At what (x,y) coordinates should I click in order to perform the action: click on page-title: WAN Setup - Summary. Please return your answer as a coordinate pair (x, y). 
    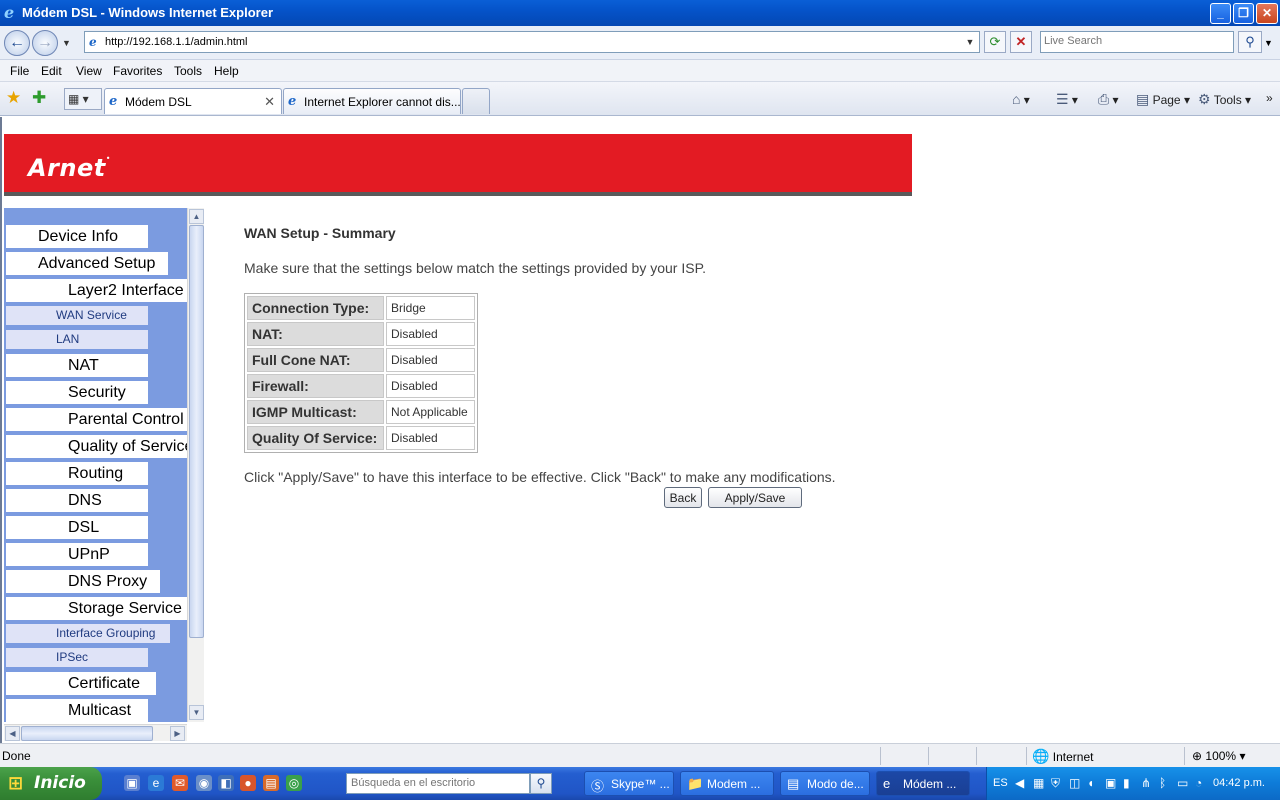
    Looking at the image, I should click on (320, 233).